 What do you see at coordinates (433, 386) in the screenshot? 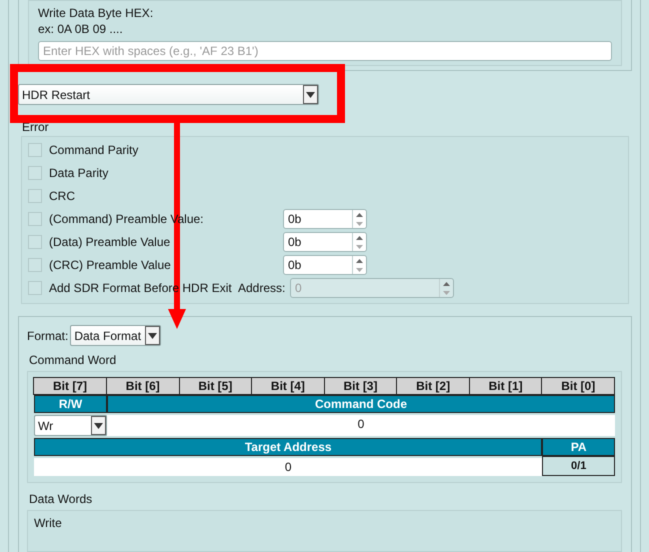
I see `bit-header: Bit [2]` at bounding box center [433, 386].